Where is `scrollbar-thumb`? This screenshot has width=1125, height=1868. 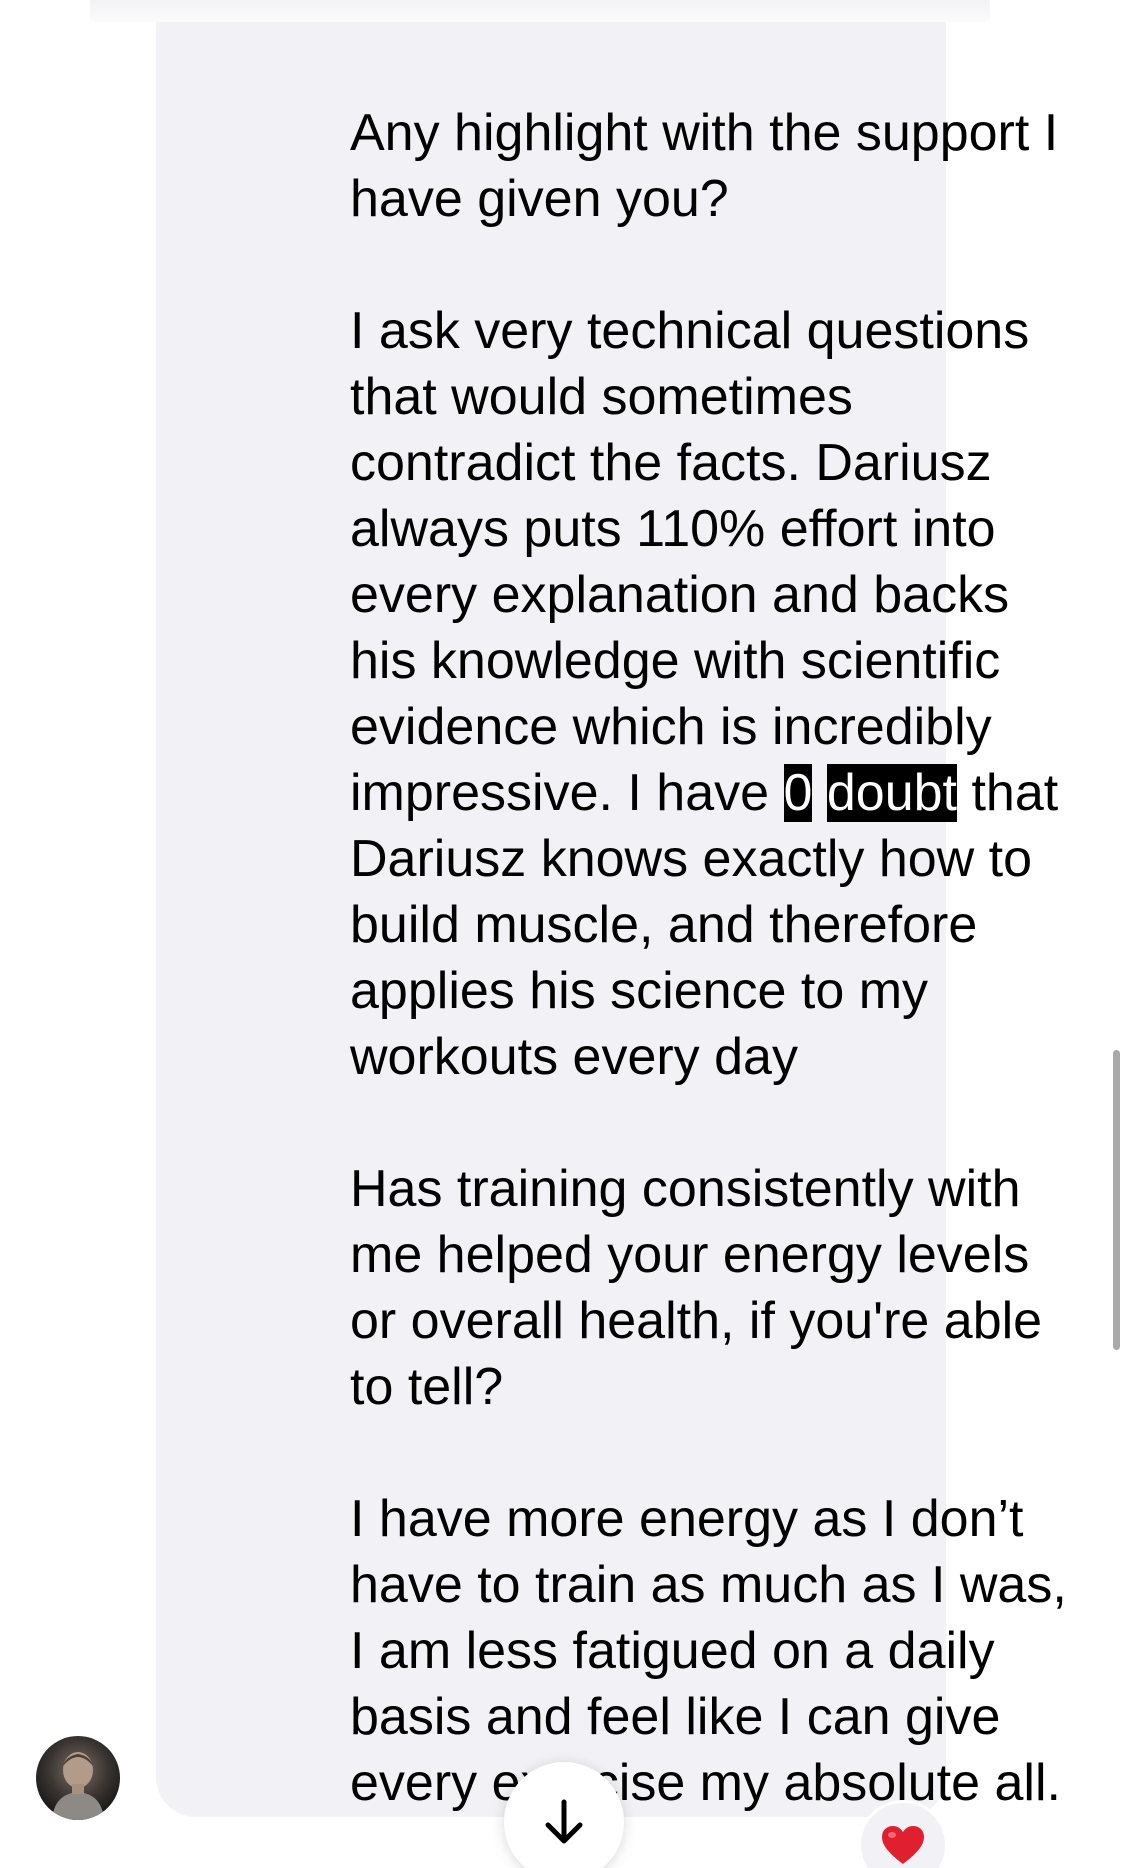
scrollbar-thumb is located at coordinates (1116, 1200).